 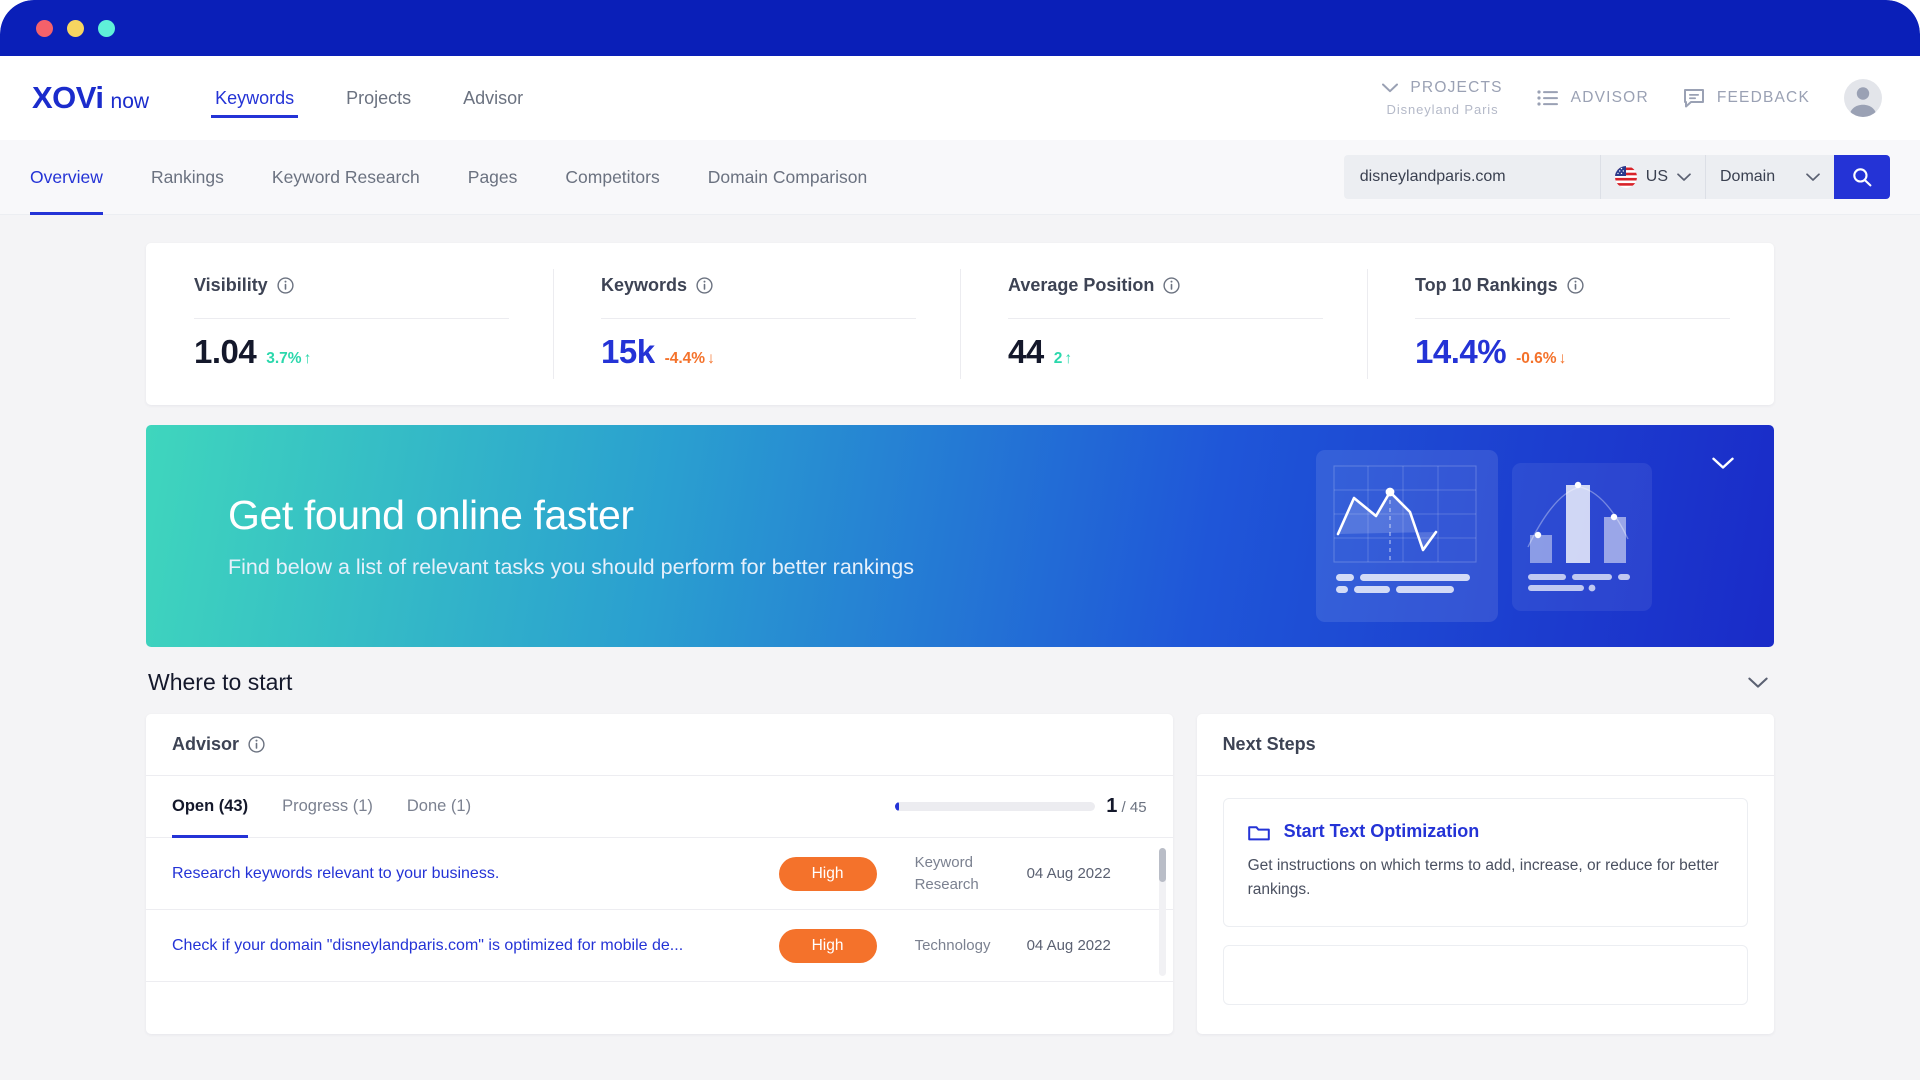 I want to click on task-date: 04 Aug 2022, so click(x=1068, y=873).